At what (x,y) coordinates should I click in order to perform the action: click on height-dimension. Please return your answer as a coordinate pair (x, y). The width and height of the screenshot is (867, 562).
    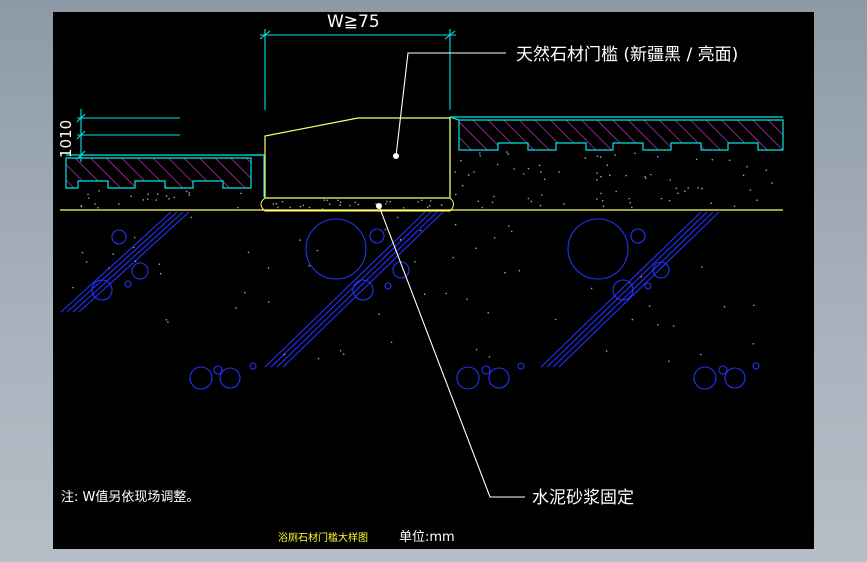
    Looking at the image, I should click on (128, 135).